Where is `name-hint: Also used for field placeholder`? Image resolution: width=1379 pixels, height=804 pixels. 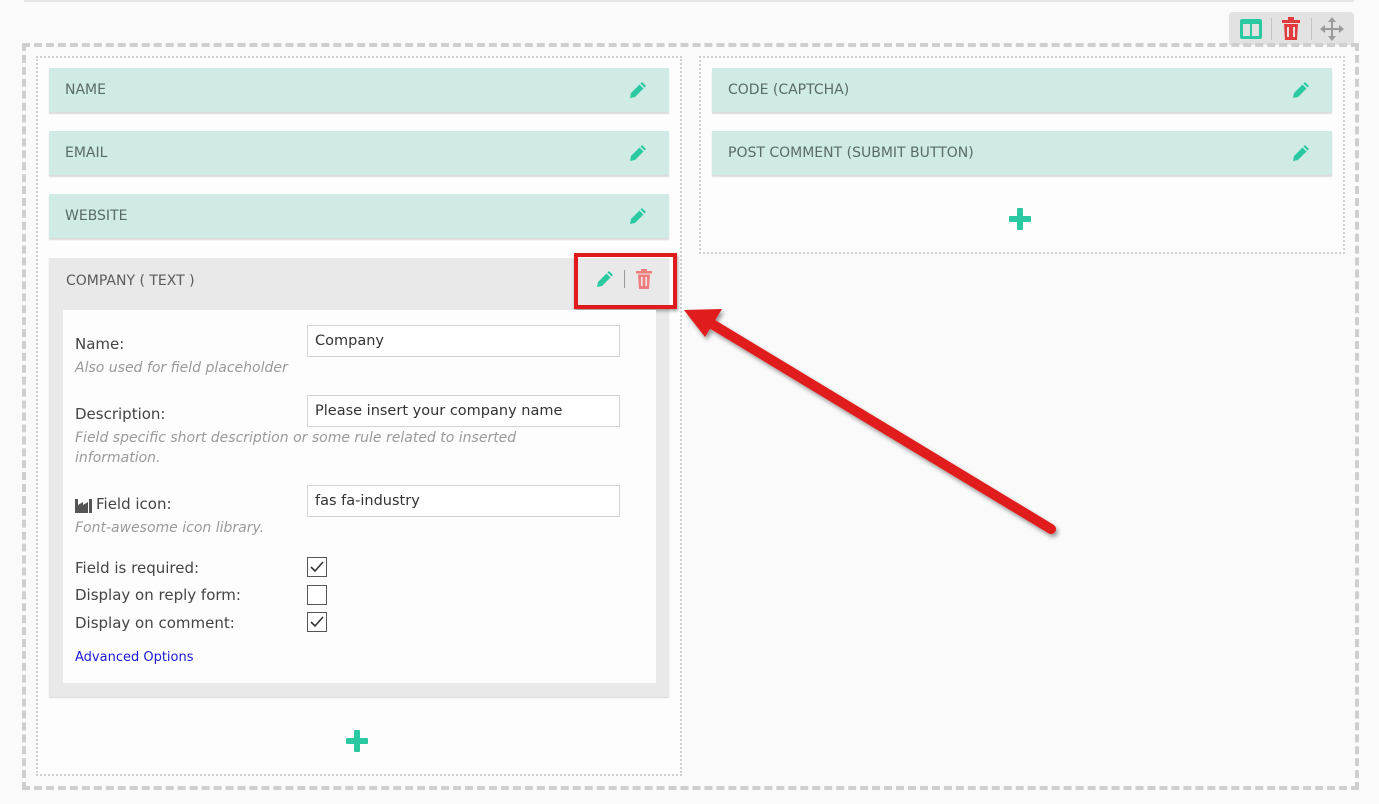
name-hint: Also used for field placeholder is located at coordinates (181, 368).